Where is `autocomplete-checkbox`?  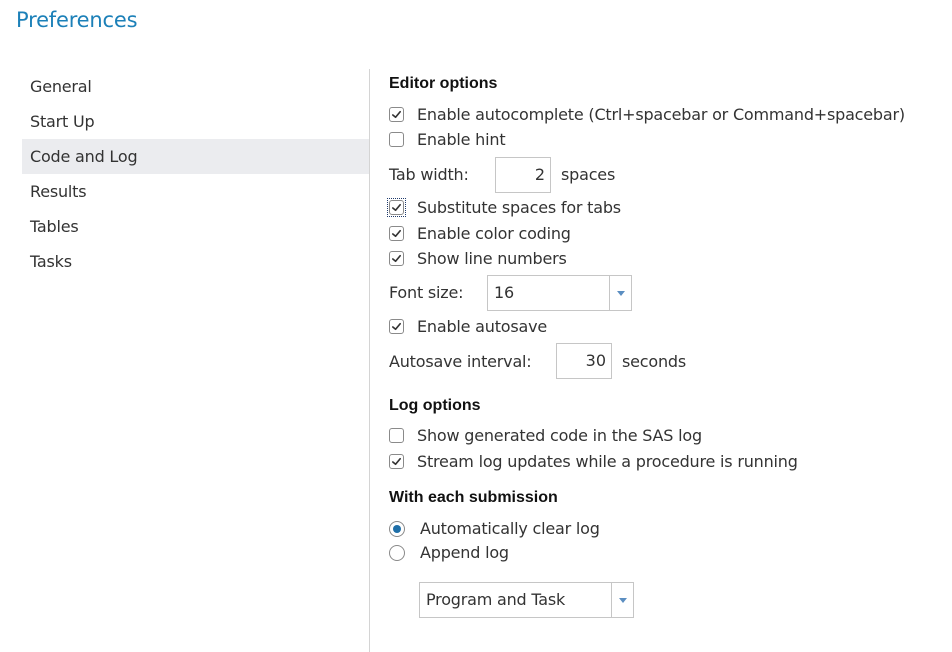 autocomplete-checkbox is located at coordinates (396, 114).